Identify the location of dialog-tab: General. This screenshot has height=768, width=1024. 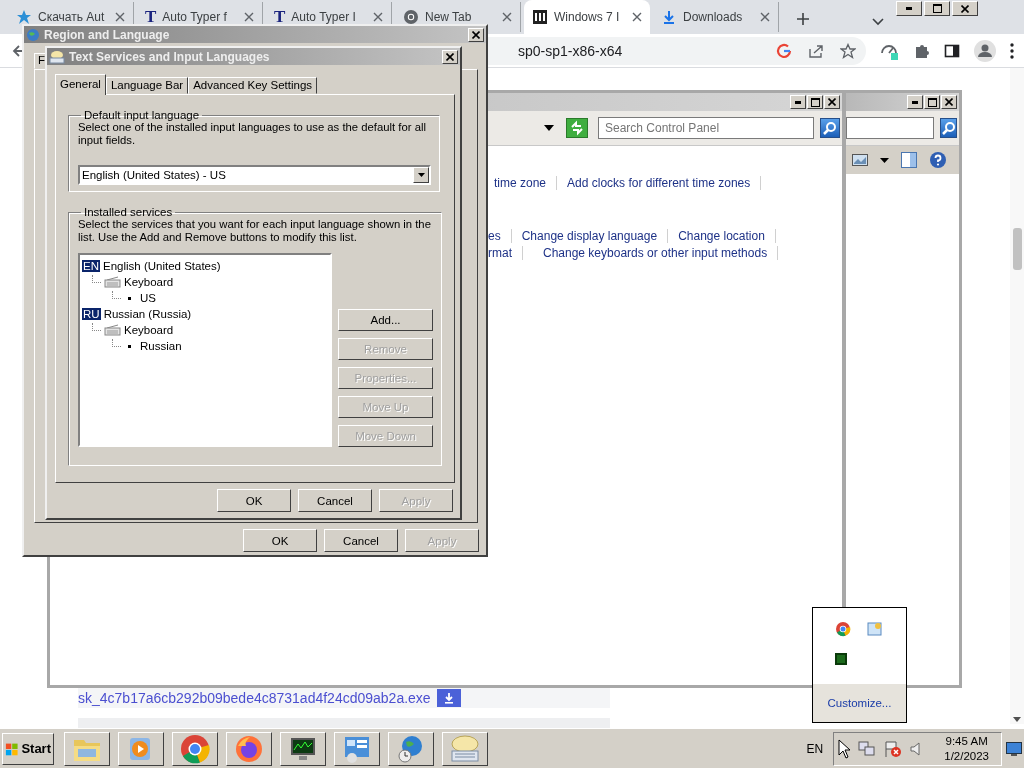
(80, 84).